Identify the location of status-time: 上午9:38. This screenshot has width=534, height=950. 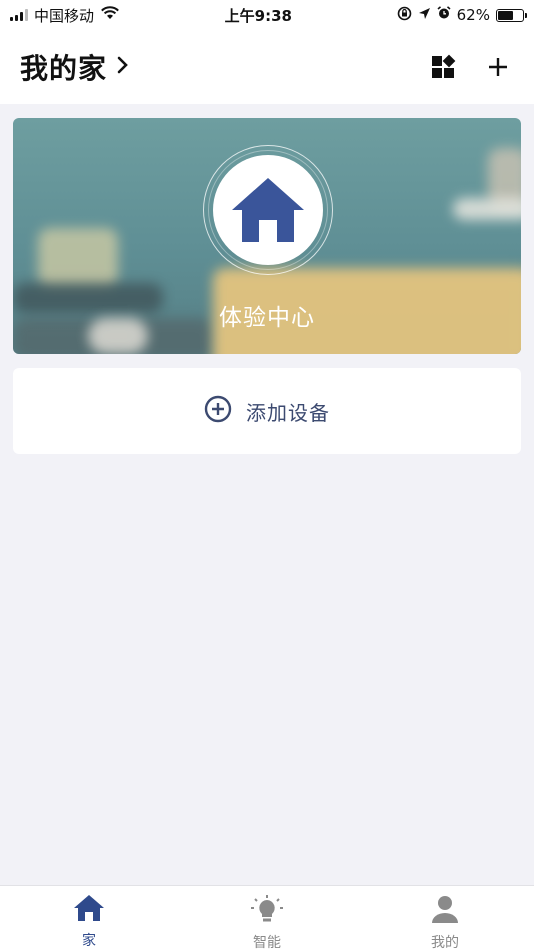
(258, 15).